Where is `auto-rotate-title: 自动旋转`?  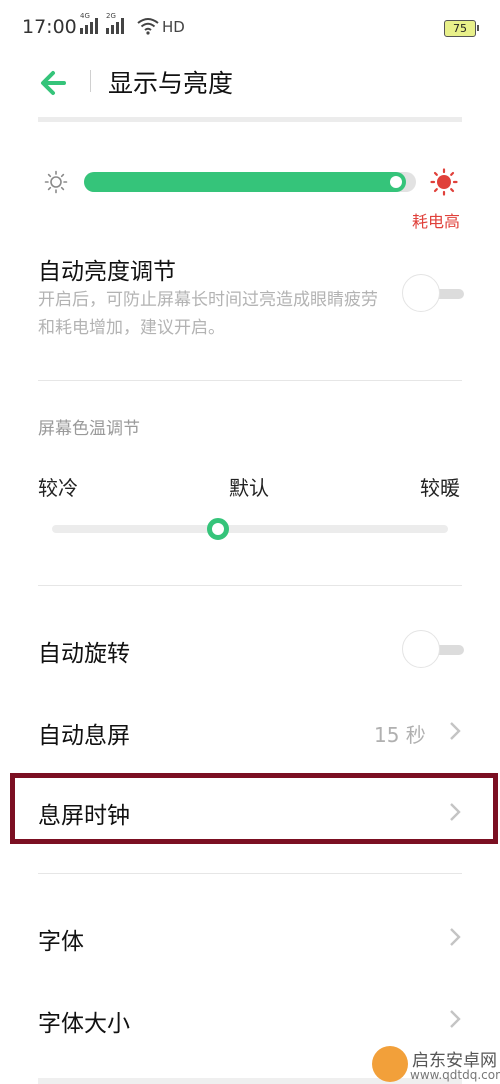 auto-rotate-title: 自动旋转 is located at coordinates (84, 654).